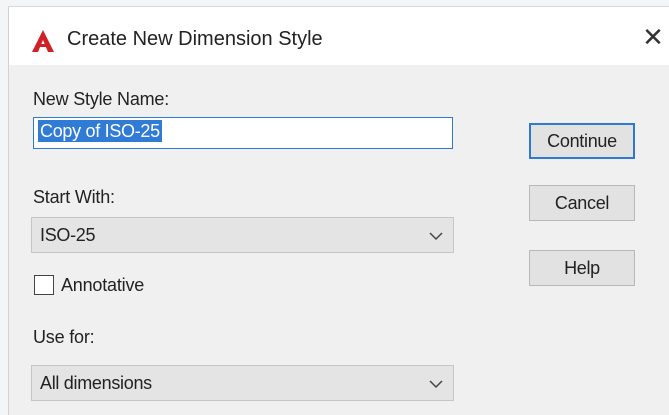 The image size is (669, 415). Describe the element at coordinates (653, 37) in the screenshot. I see `close-button: ✕` at that location.